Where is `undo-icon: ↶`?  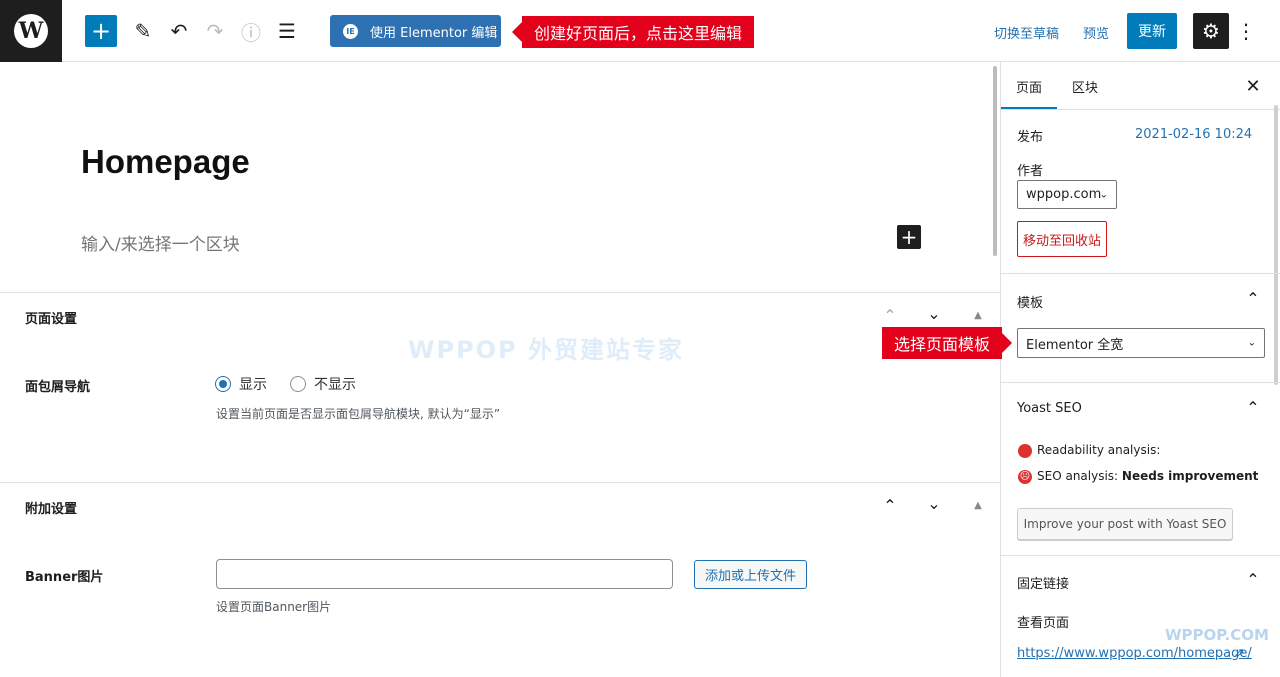 undo-icon: ↶ is located at coordinates (179, 31).